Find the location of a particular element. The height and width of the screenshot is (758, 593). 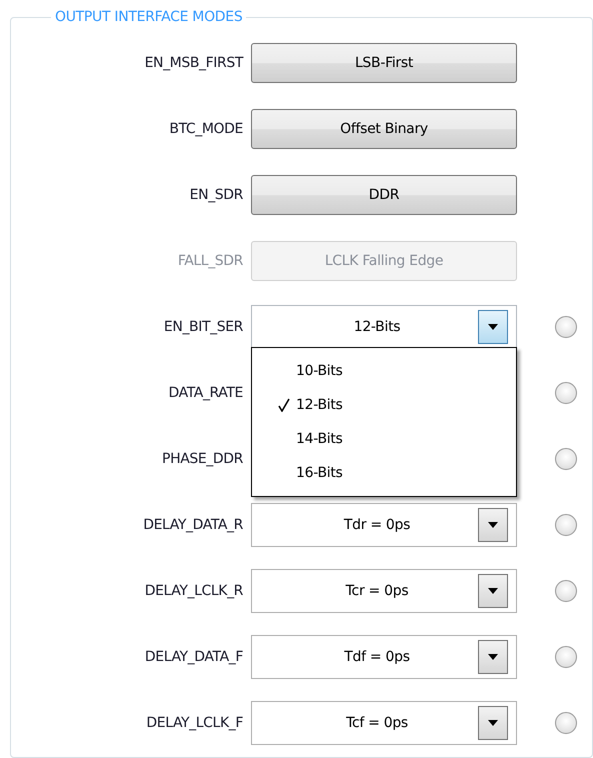

field-label: DELAY_DATA_R is located at coordinates (193, 525).